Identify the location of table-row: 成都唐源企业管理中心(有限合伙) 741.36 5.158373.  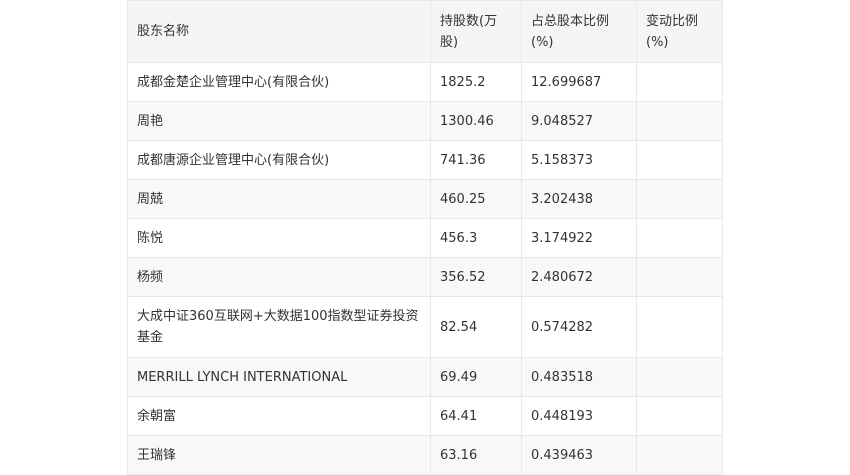
(425, 160).